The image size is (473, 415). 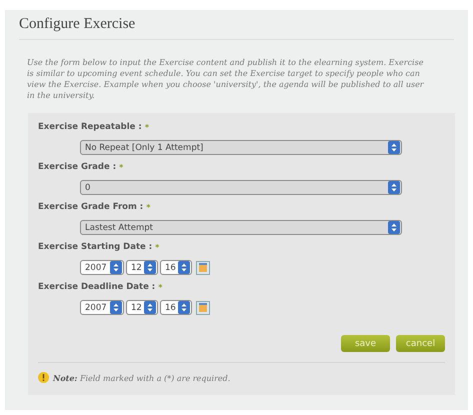 I want to click on dropdown: 0, so click(x=241, y=187).